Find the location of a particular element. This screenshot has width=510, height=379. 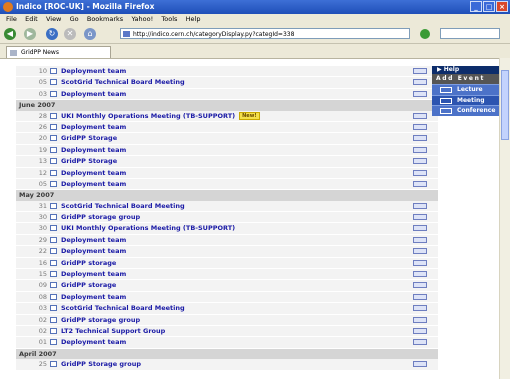

event-row: 16 GridPP storage is located at coordinates (227, 263).